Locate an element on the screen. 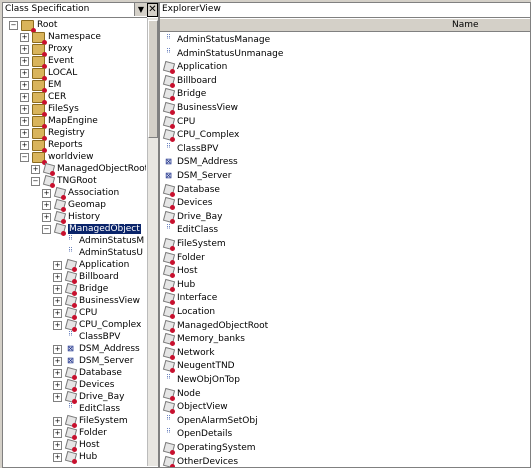  tree-node: + MapEngine is located at coordinates (59, 122).